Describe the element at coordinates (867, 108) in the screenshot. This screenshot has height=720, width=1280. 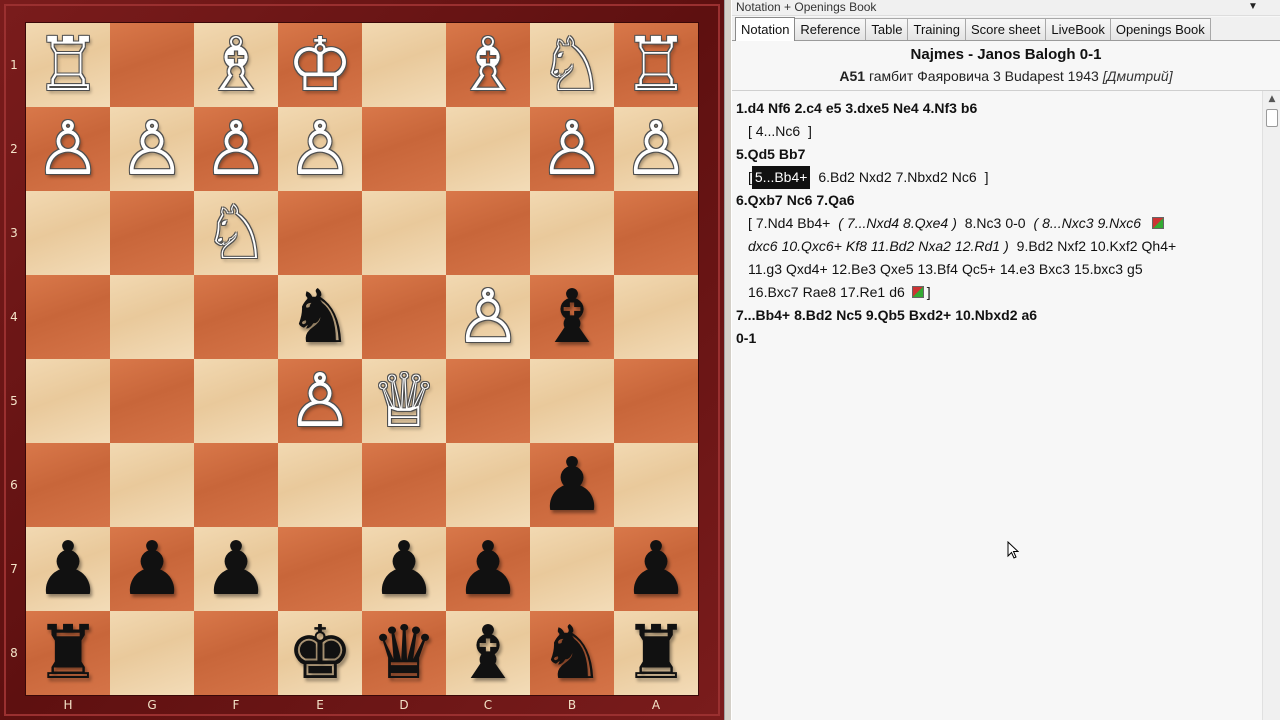
I see `move: 3.dxe5` at that location.